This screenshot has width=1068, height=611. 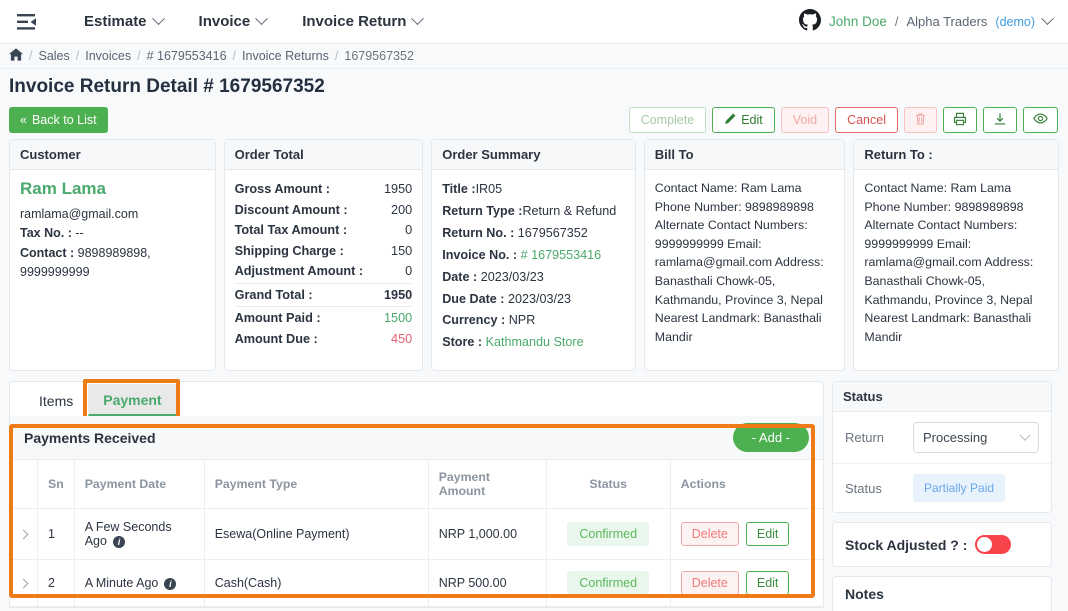 I want to click on trash-icon, so click(x=920, y=120).